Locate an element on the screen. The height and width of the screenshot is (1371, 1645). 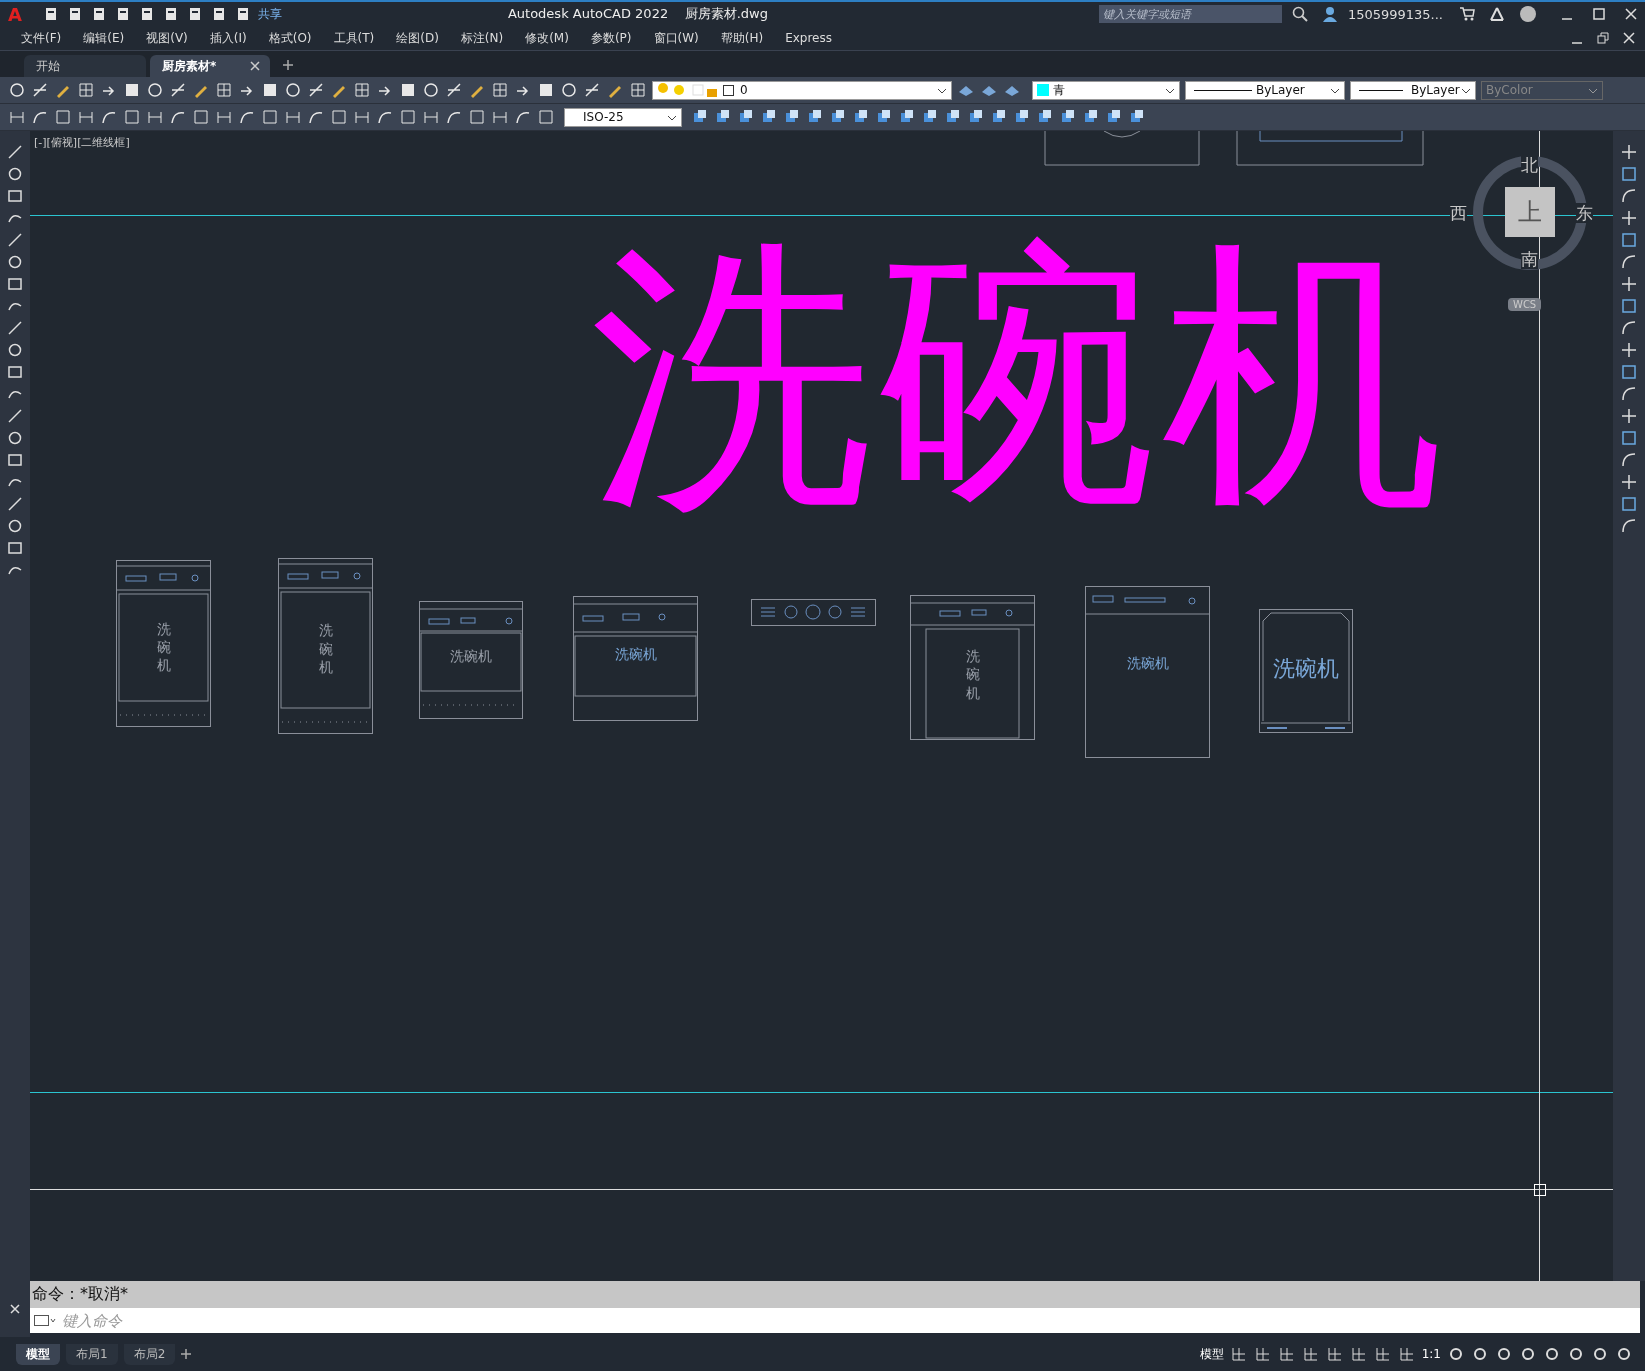
prompt-icon is located at coordinates (45, 1320).